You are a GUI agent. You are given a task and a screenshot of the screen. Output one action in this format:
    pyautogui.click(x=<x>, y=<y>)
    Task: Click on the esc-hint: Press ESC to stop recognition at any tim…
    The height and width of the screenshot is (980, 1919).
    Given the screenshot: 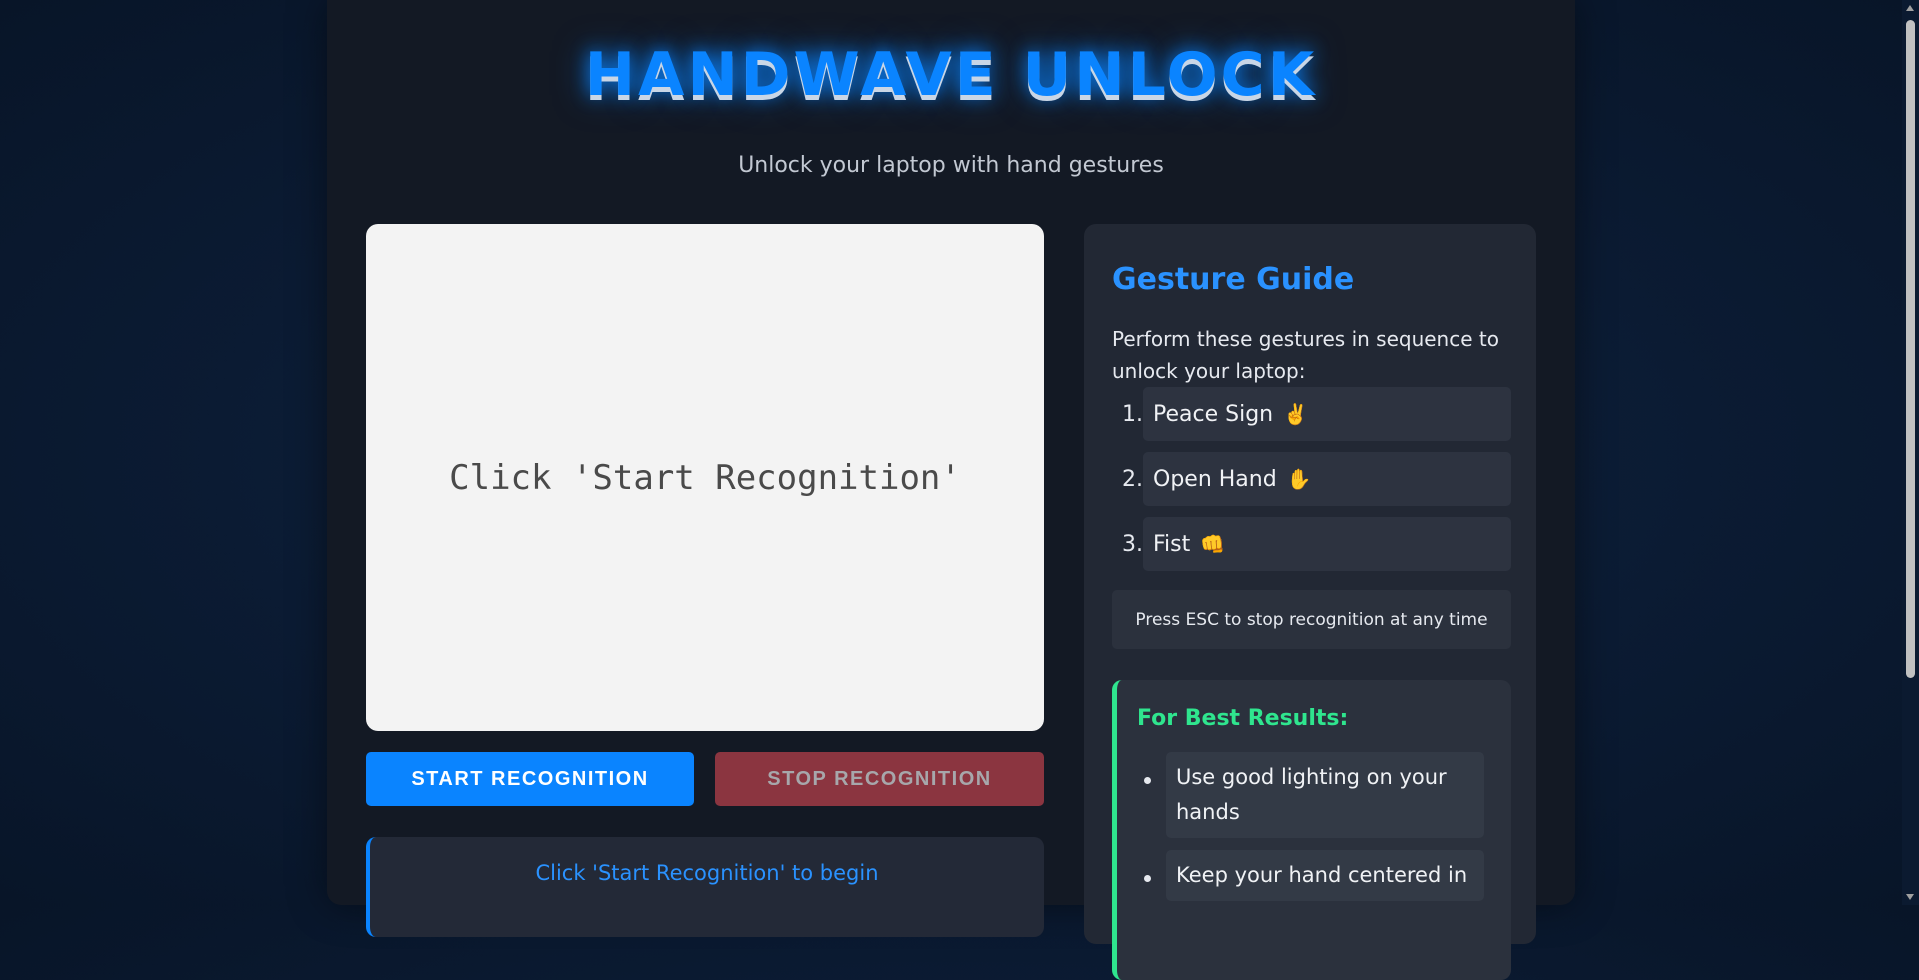 What is the action you would take?
    pyautogui.click(x=1311, y=619)
    